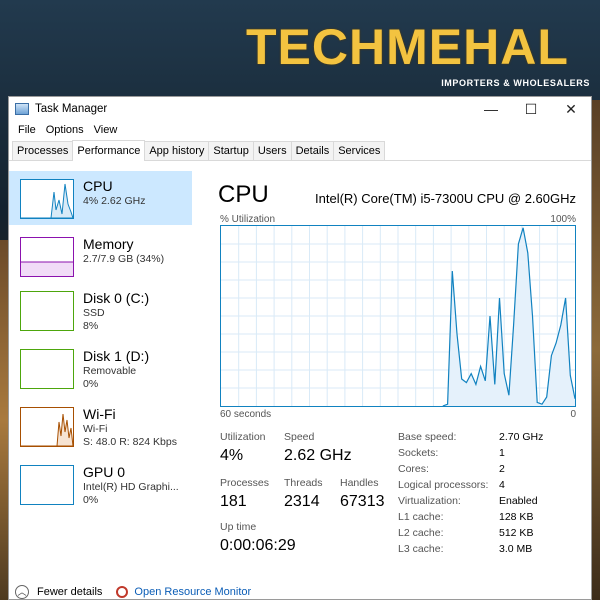 This screenshot has width=600, height=600. What do you see at coordinates (516, 533) in the screenshot?
I see `spec-l2-value: 512 KB` at bounding box center [516, 533].